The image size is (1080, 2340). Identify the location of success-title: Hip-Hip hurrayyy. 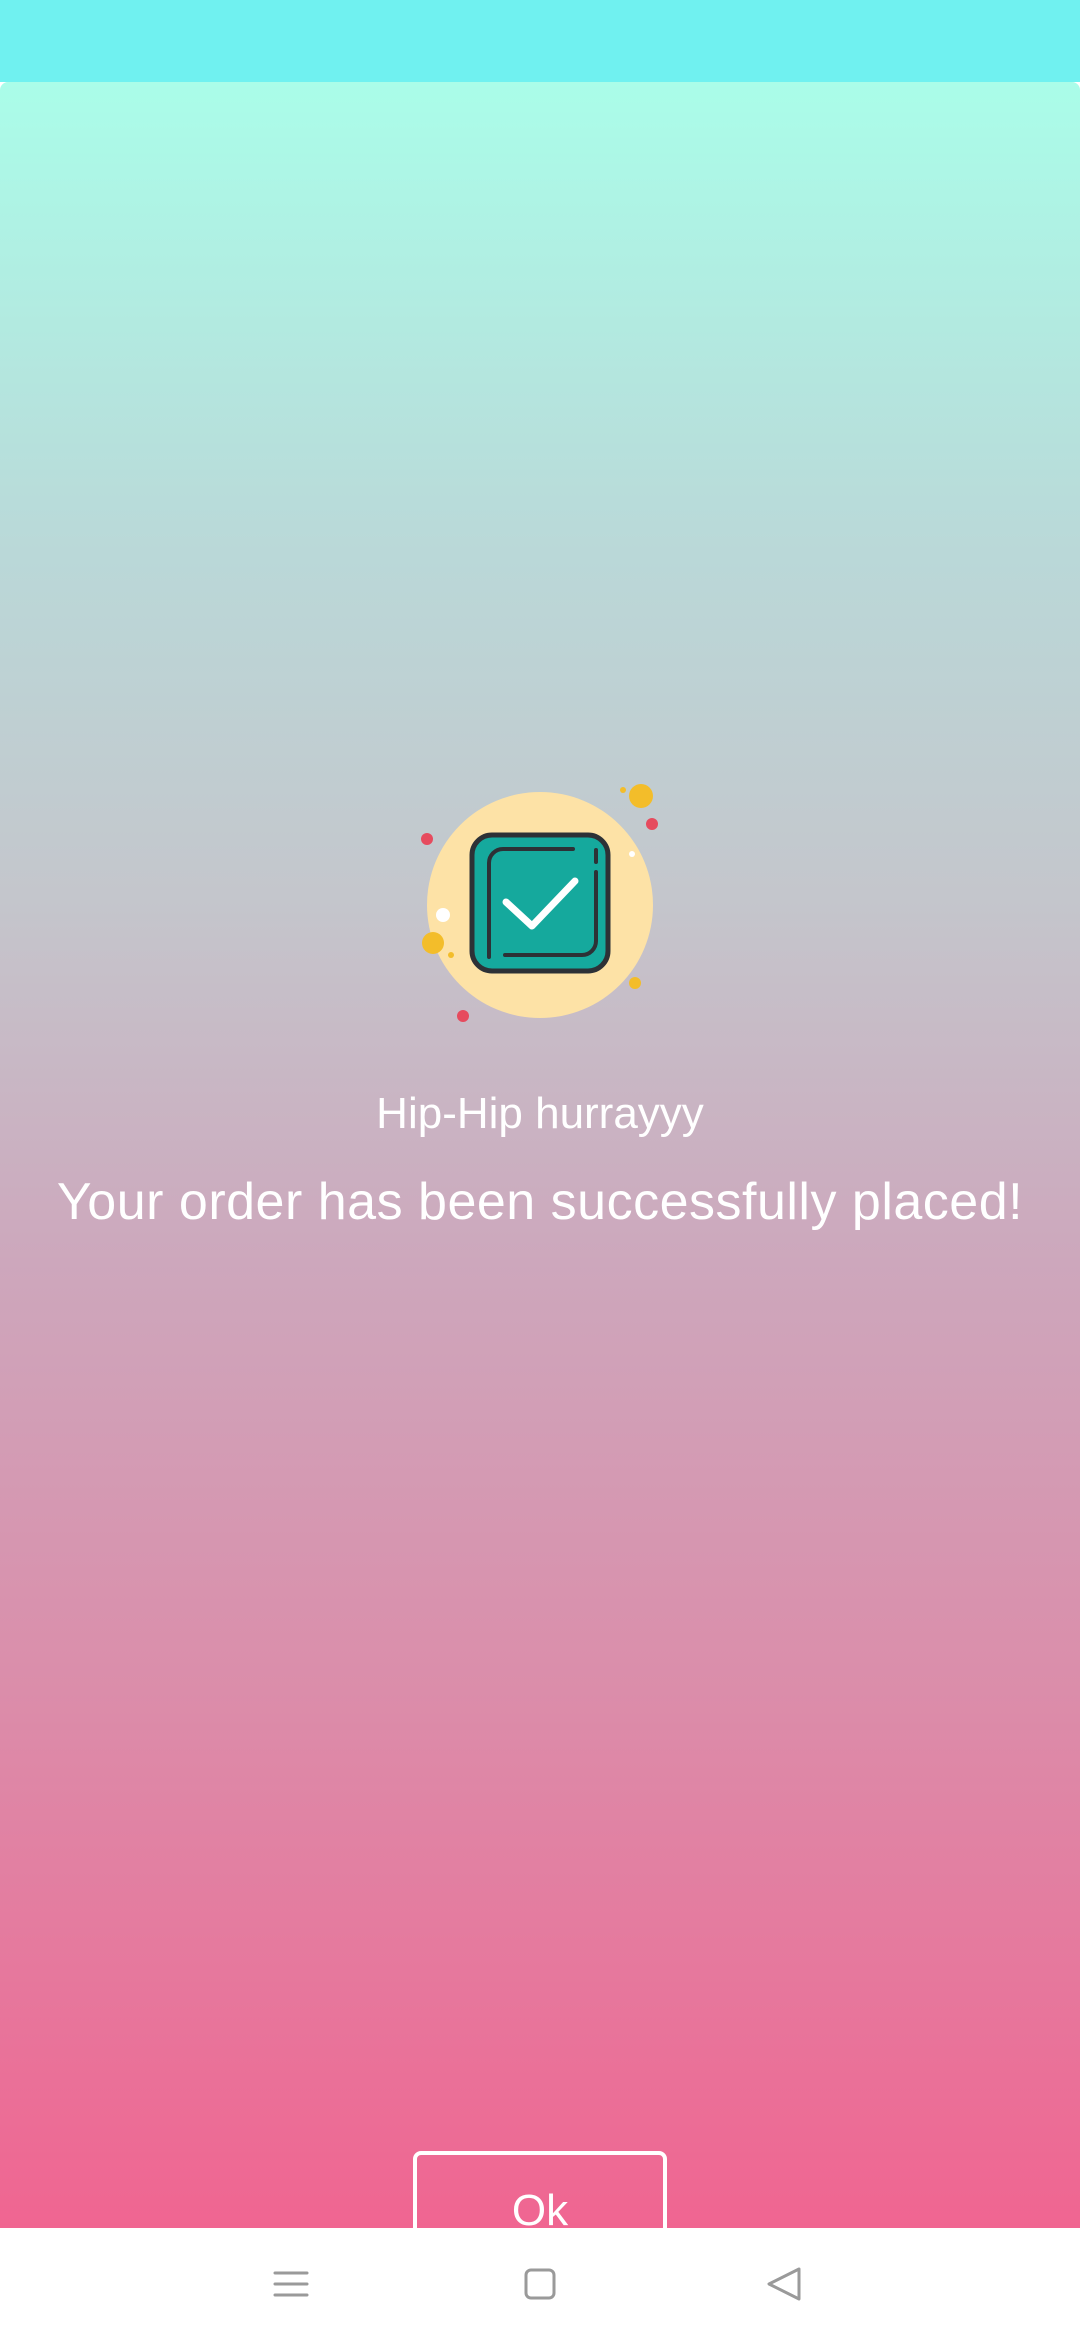
(540, 1113).